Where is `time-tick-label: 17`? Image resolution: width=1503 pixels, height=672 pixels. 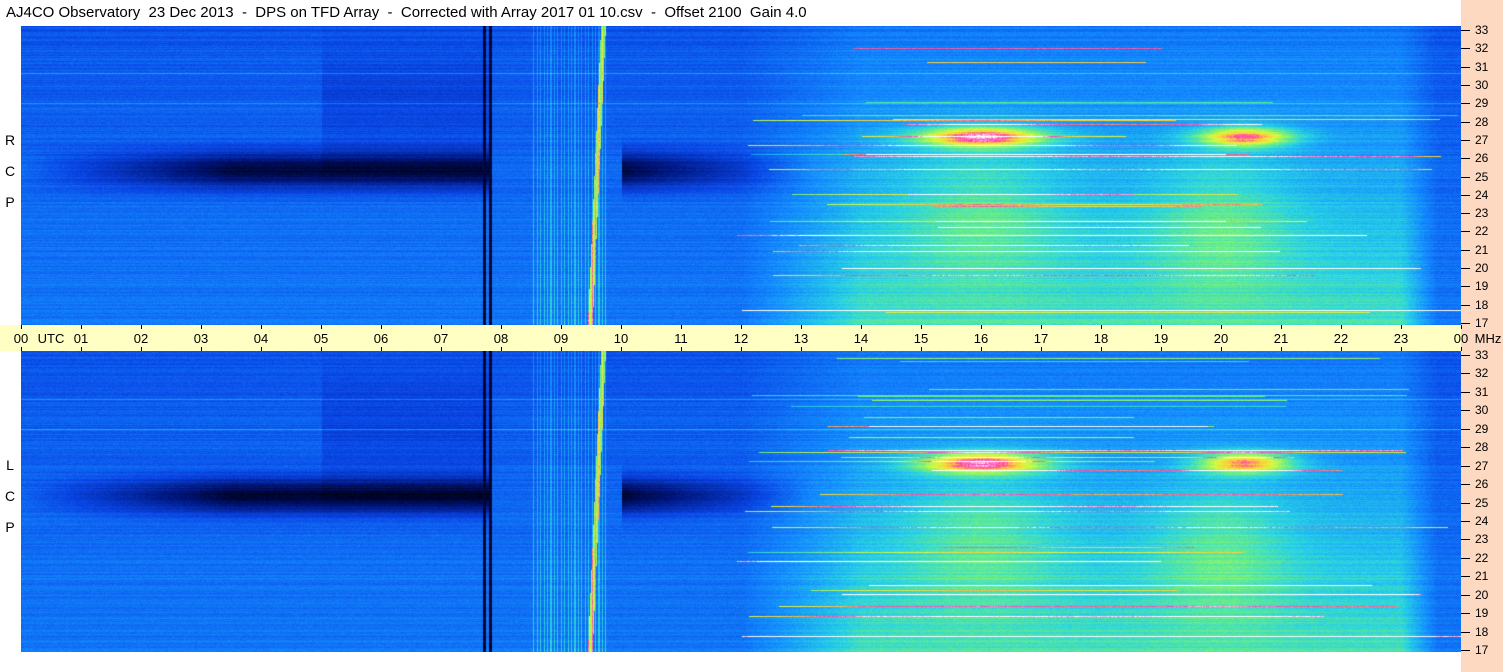 time-tick-label: 17 is located at coordinates (1041, 338).